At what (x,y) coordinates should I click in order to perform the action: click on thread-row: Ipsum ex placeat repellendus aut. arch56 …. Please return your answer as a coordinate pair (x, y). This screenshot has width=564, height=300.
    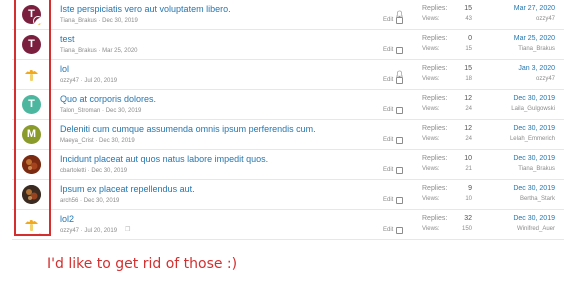
    Looking at the image, I should click on (288, 195).